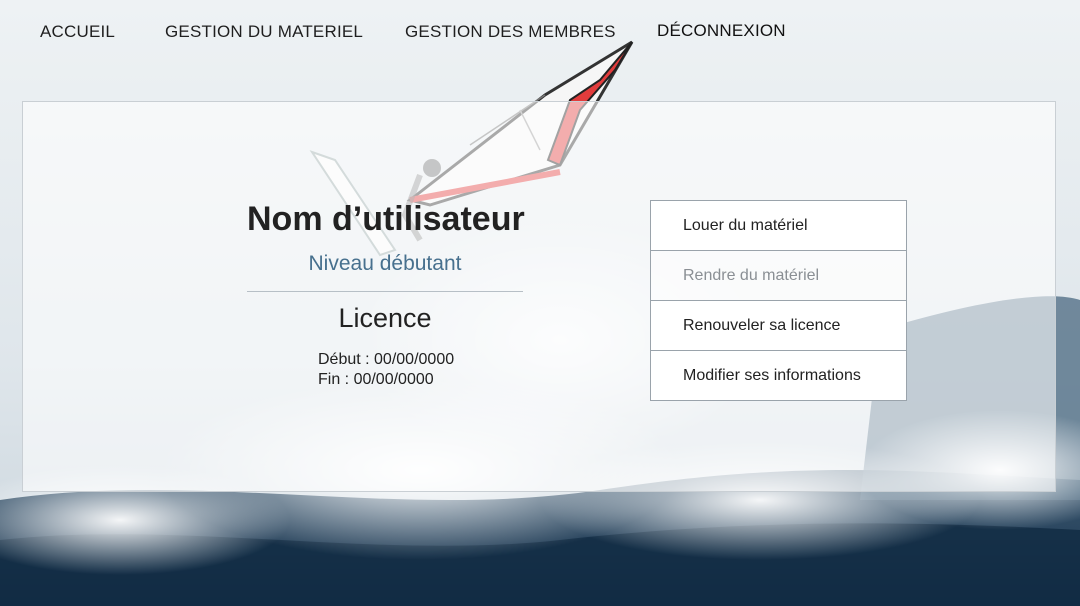 The height and width of the screenshot is (606, 1080). What do you see at coordinates (778, 275) in the screenshot?
I see `return-equipment-button: Rendre du matériel` at bounding box center [778, 275].